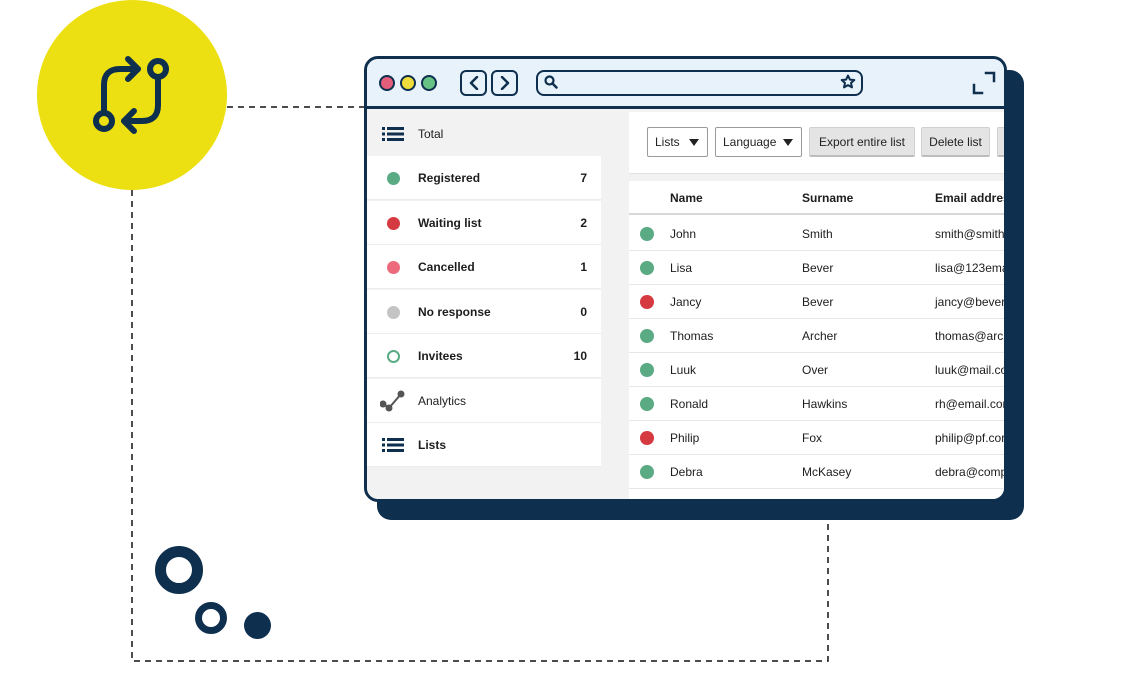 This screenshot has width=1140, height=678. What do you see at coordinates (689, 500) in the screenshot?
I see `cell-name: Aubrey` at bounding box center [689, 500].